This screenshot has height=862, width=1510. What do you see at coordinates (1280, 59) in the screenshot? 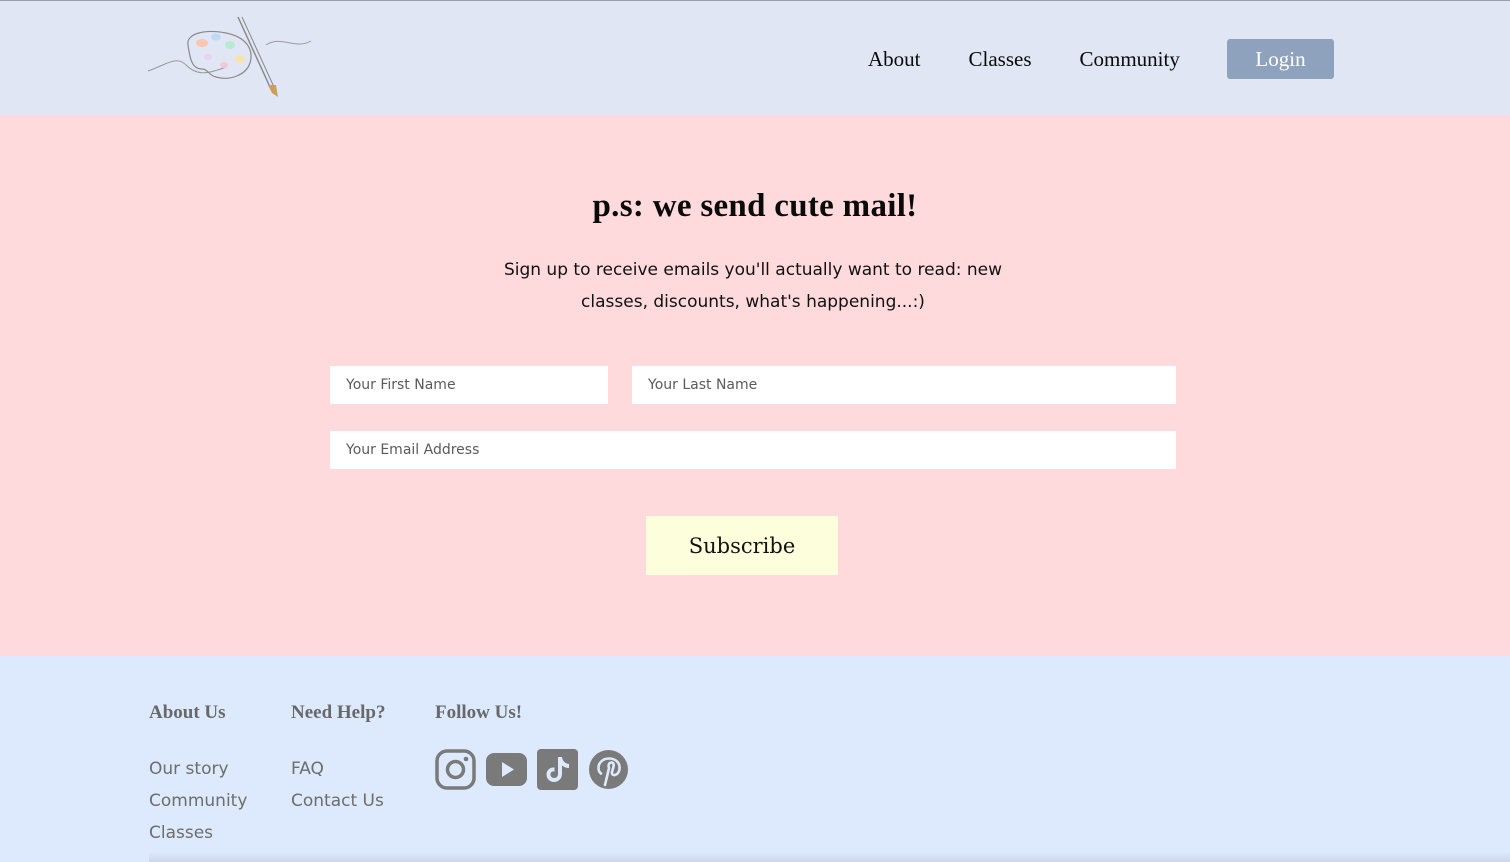
I see `login-button: Login` at bounding box center [1280, 59].